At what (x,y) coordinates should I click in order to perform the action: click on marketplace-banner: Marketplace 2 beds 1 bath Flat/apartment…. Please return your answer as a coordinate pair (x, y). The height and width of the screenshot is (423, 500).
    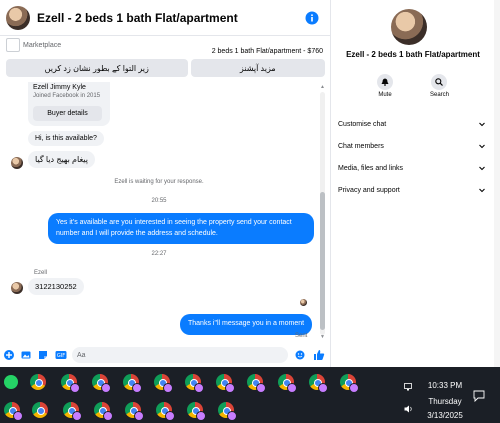
    Looking at the image, I should click on (165, 58).